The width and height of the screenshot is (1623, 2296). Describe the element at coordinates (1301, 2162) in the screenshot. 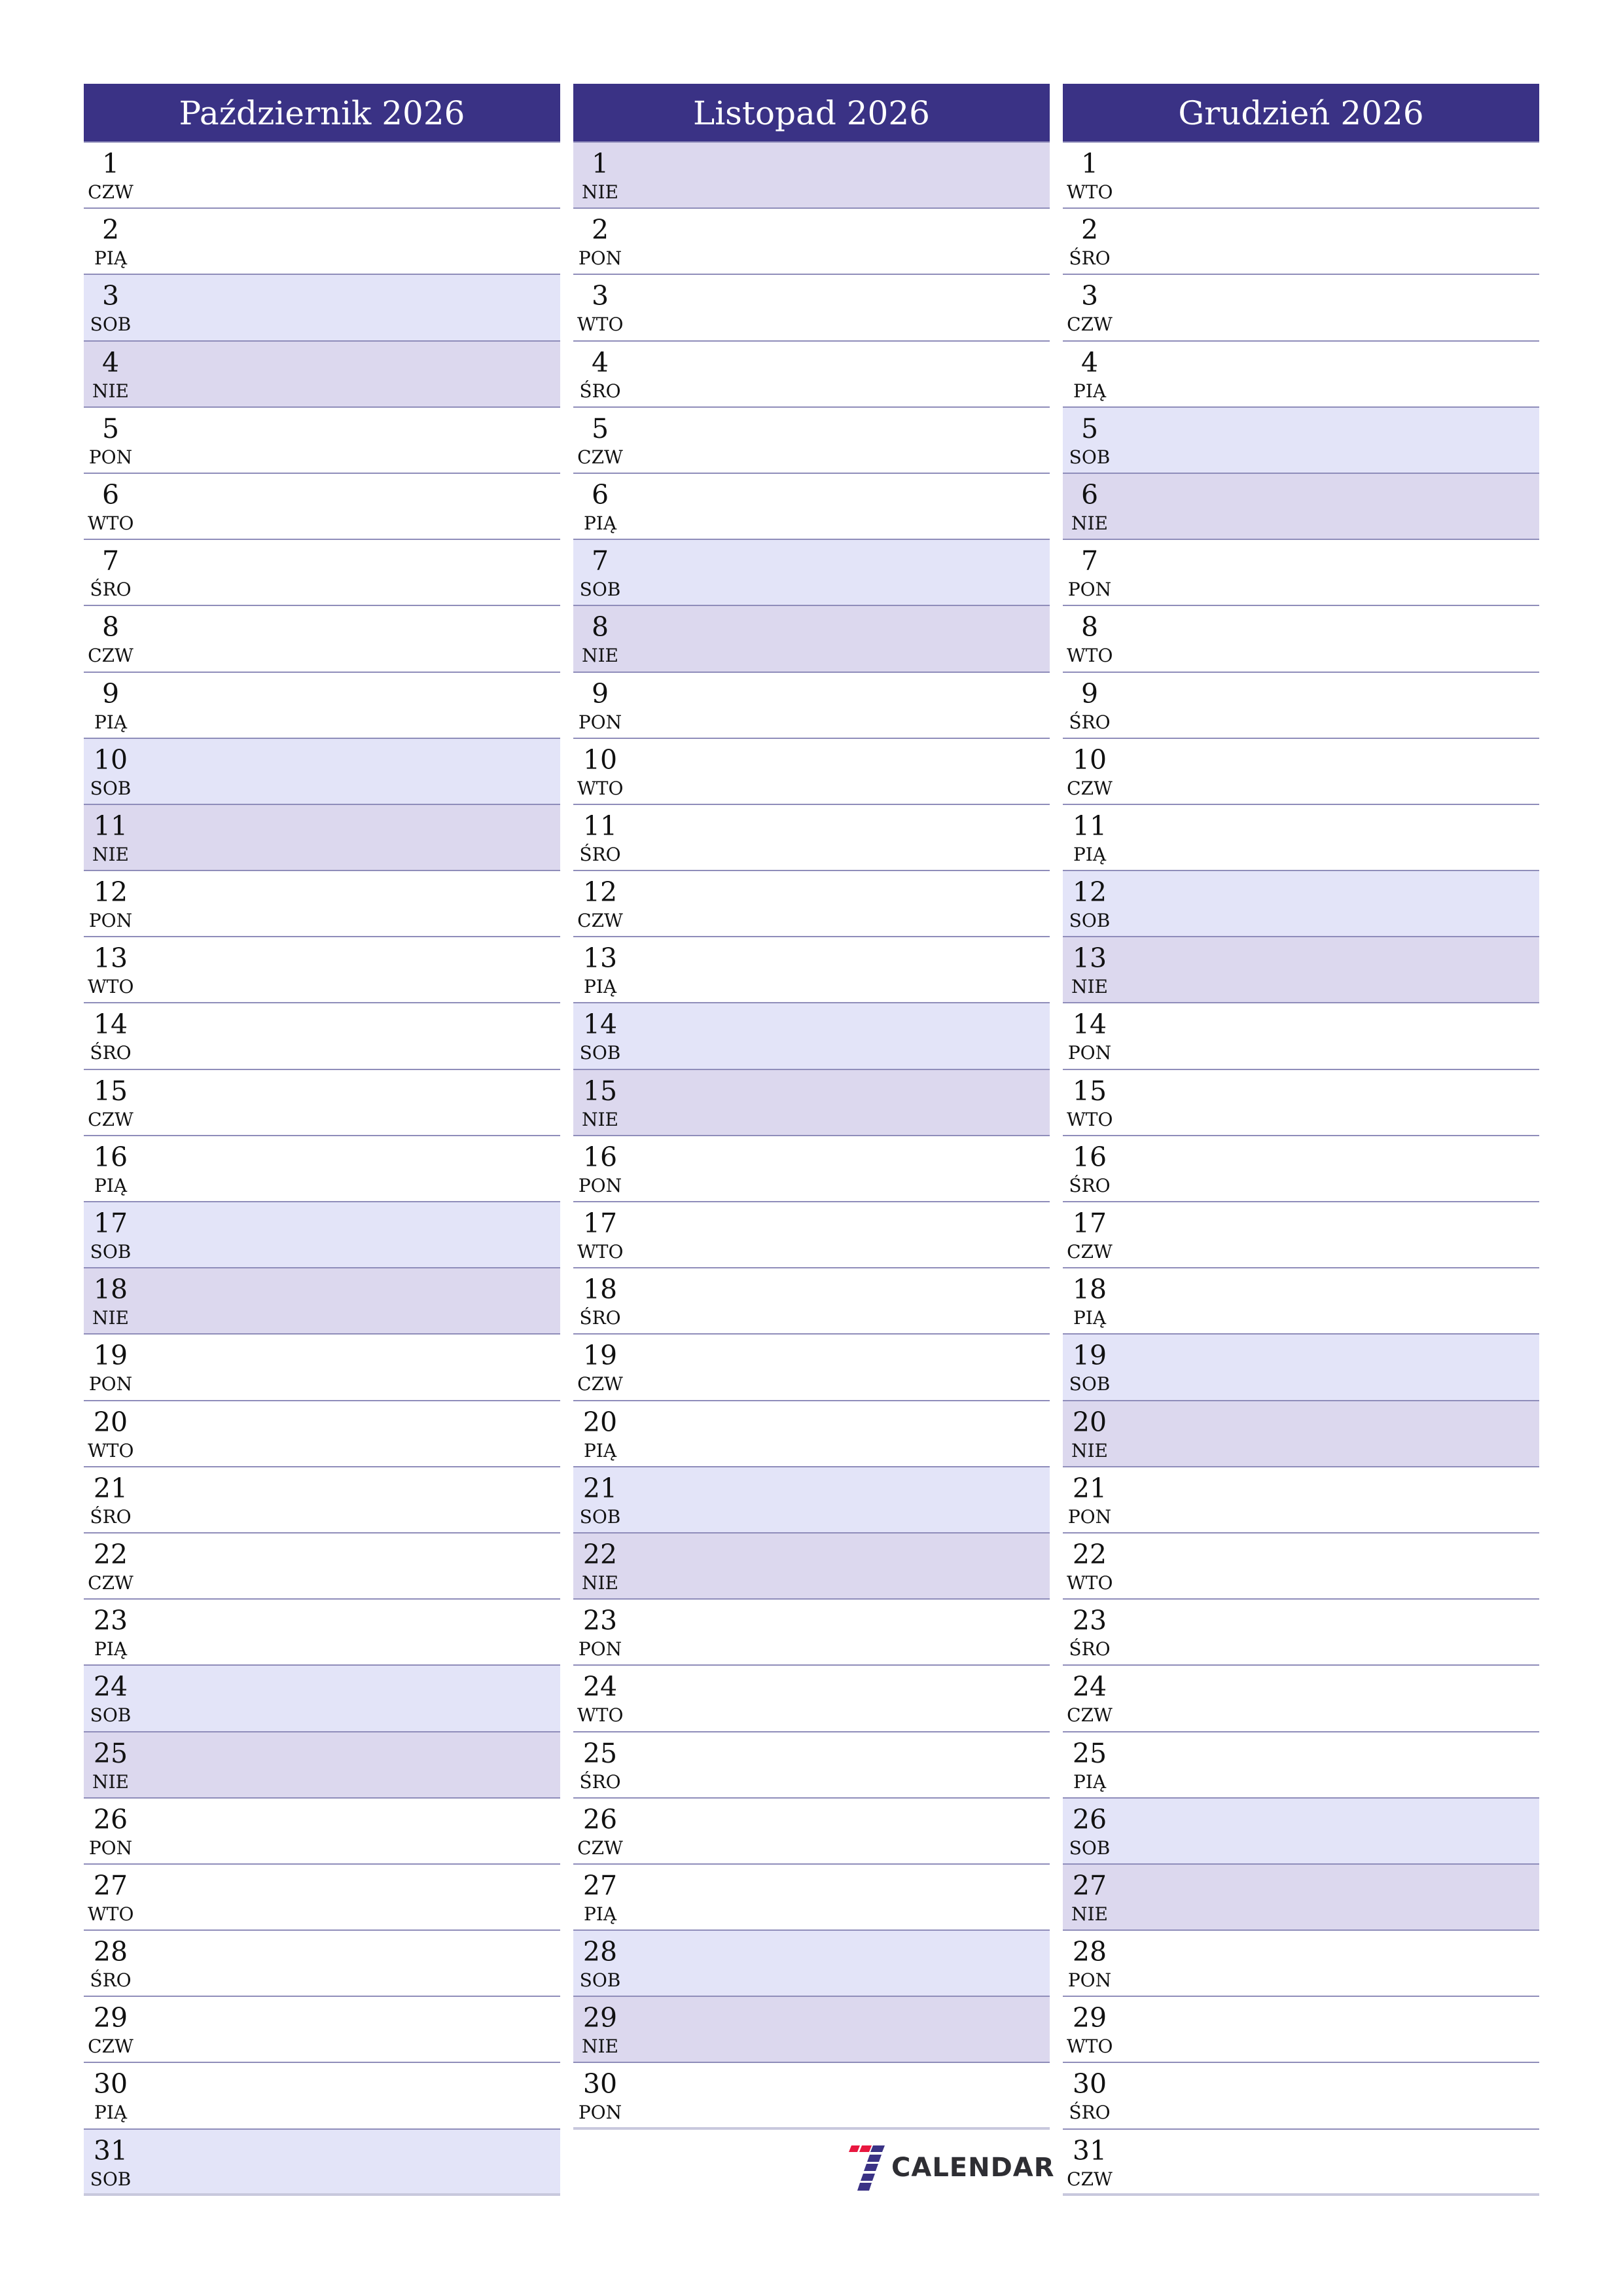

I see `day-row: 31 CZW` at that location.